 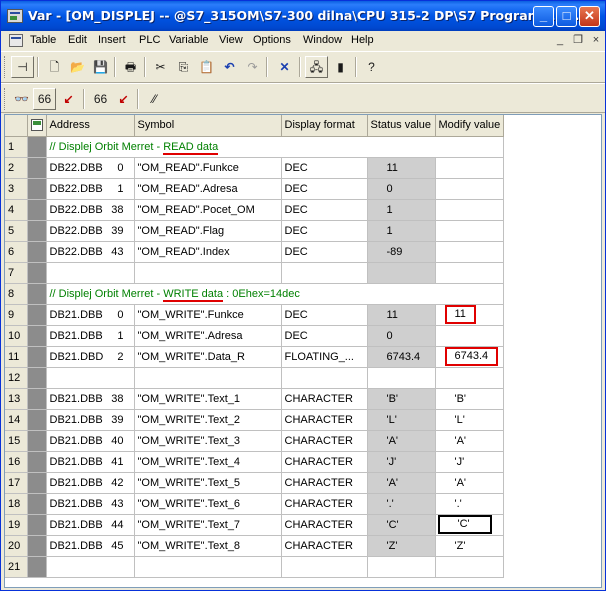 What do you see at coordinates (100, 99) in the screenshot?
I see `monitor-immediately-icon: 66` at bounding box center [100, 99].